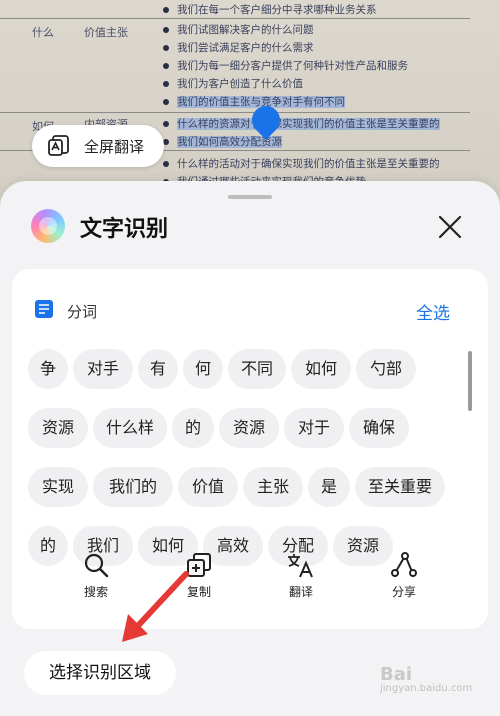 The width and height of the screenshot is (500, 716). I want to click on action-bar: 搜索 复制 翻译 分享, so click(250, 581).